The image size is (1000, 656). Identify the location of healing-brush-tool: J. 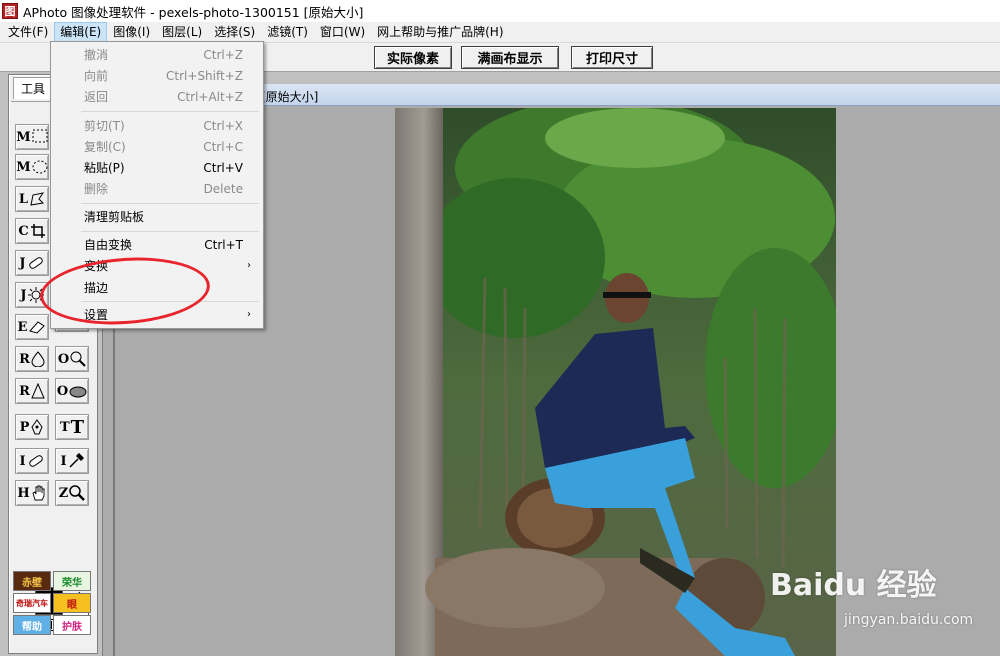
(32, 263).